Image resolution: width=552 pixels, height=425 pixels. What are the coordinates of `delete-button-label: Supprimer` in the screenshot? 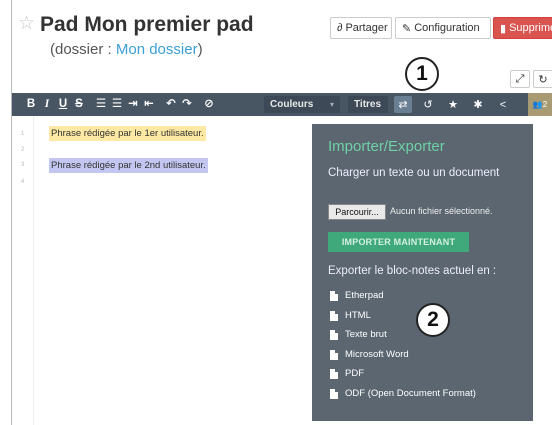 It's located at (530, 28).